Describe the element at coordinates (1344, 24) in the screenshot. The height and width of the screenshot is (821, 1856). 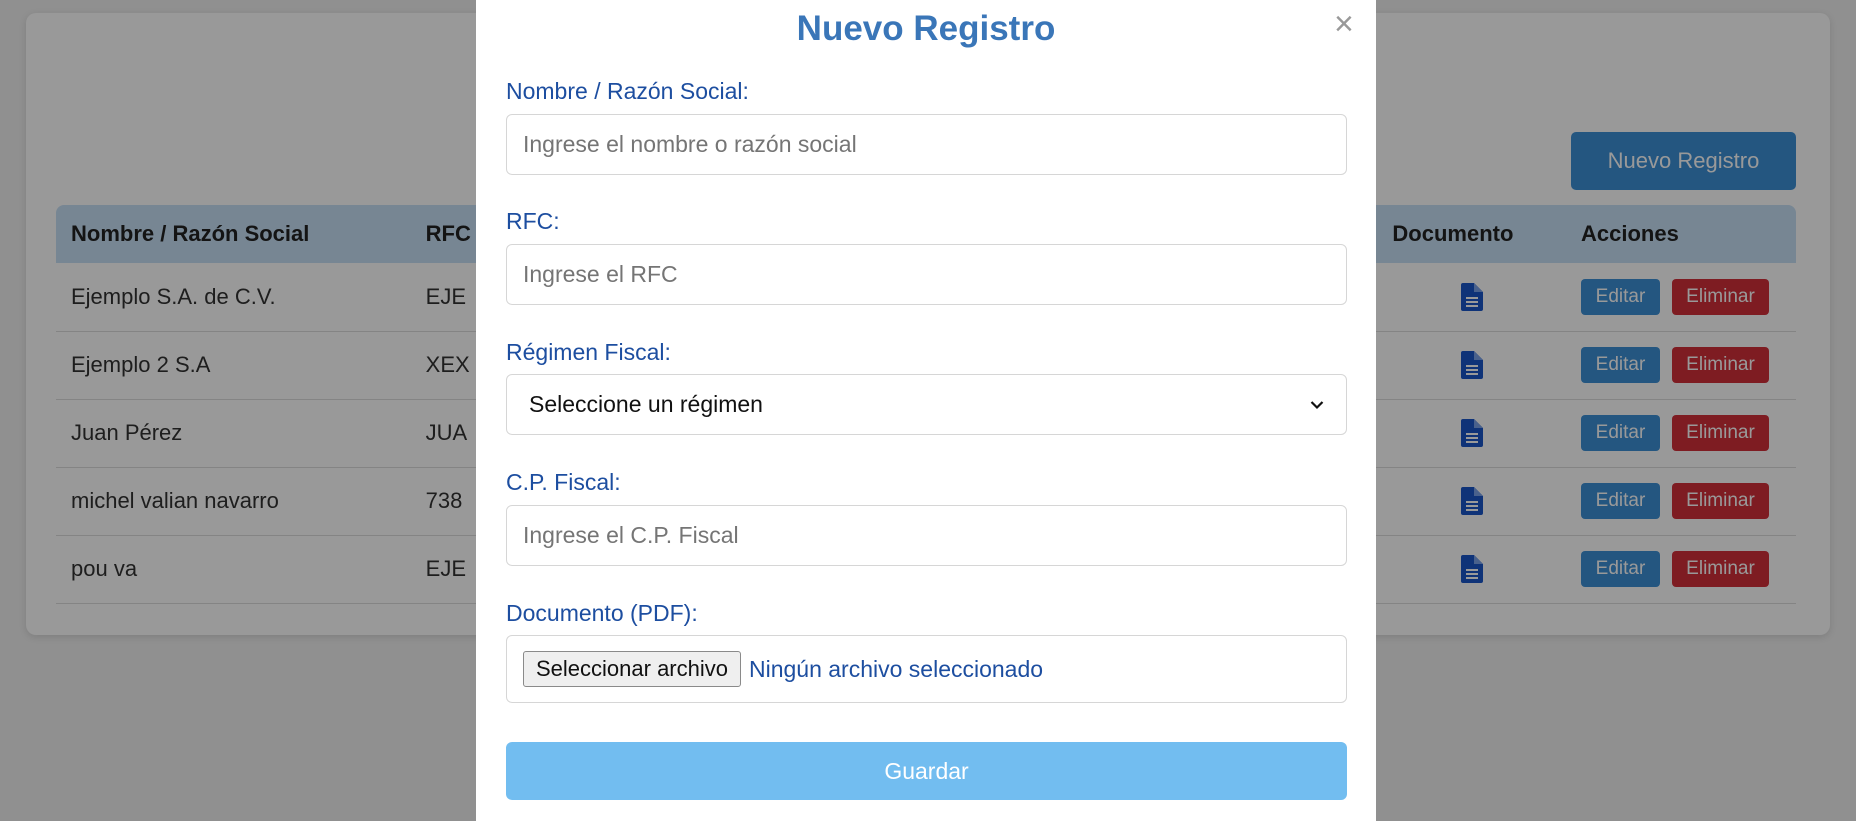
I see `close-icon: ×` at that location.